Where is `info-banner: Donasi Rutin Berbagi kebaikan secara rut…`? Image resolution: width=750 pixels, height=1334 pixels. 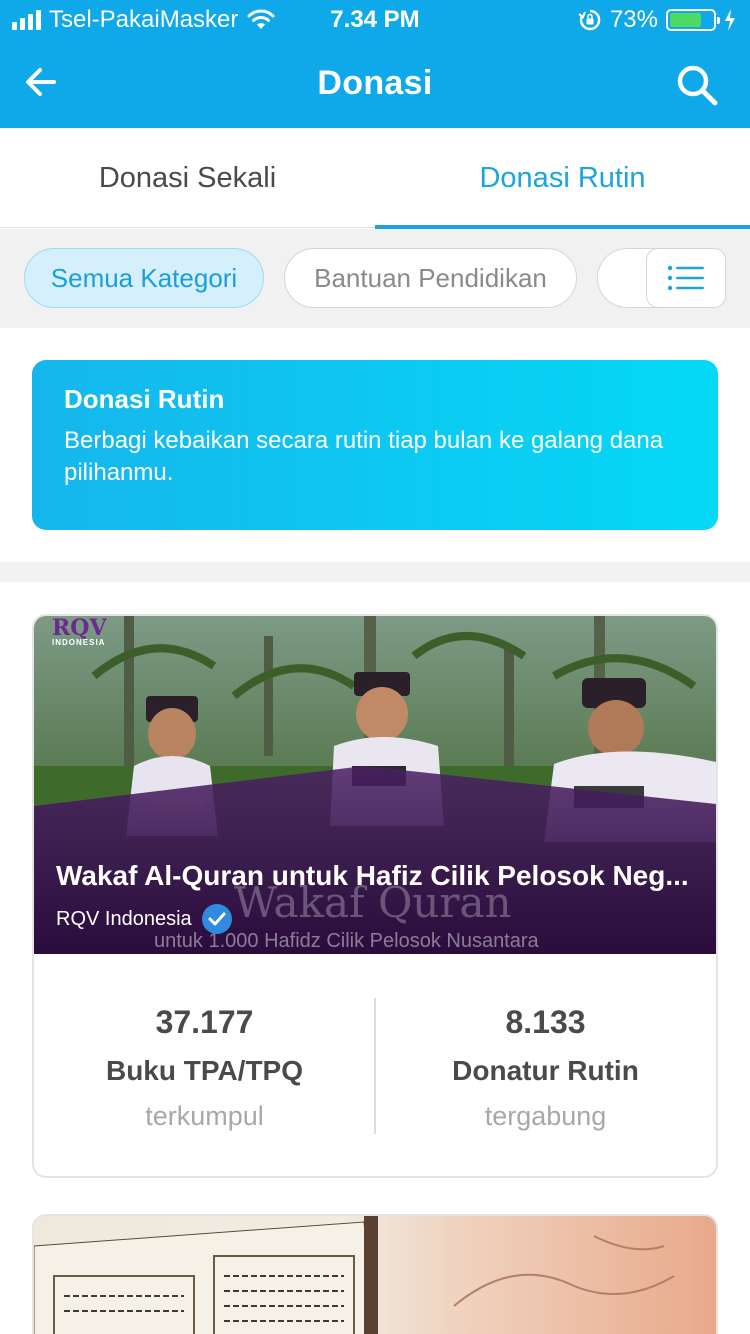
info-banner: Donasi Rutin Berbagi kebaikan secara rut… is located at coordinates (375, 445).